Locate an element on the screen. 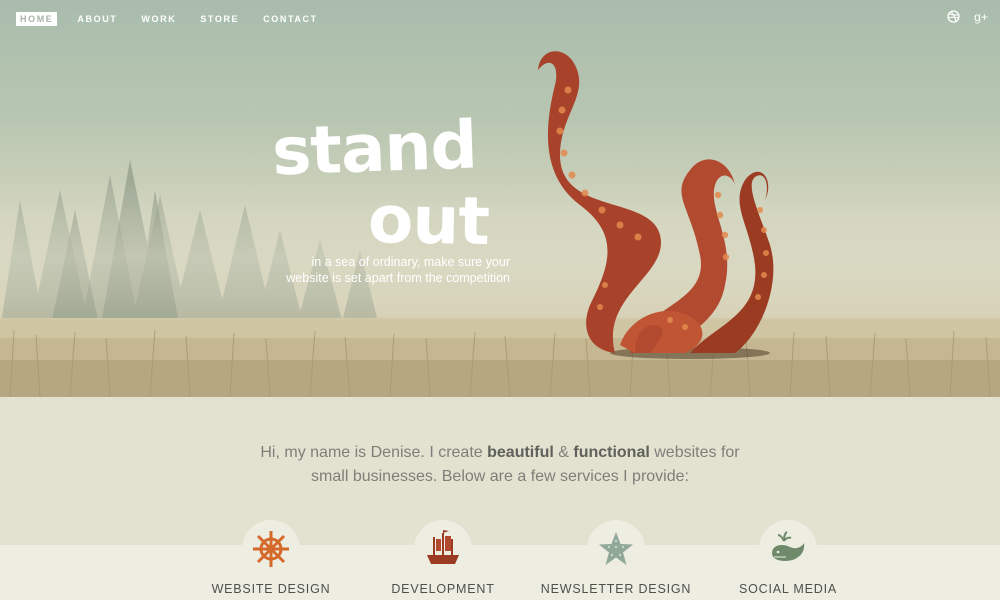 The image size is (1000, 600). intro-bold-functional: functional is located at coordinates (611, 452).